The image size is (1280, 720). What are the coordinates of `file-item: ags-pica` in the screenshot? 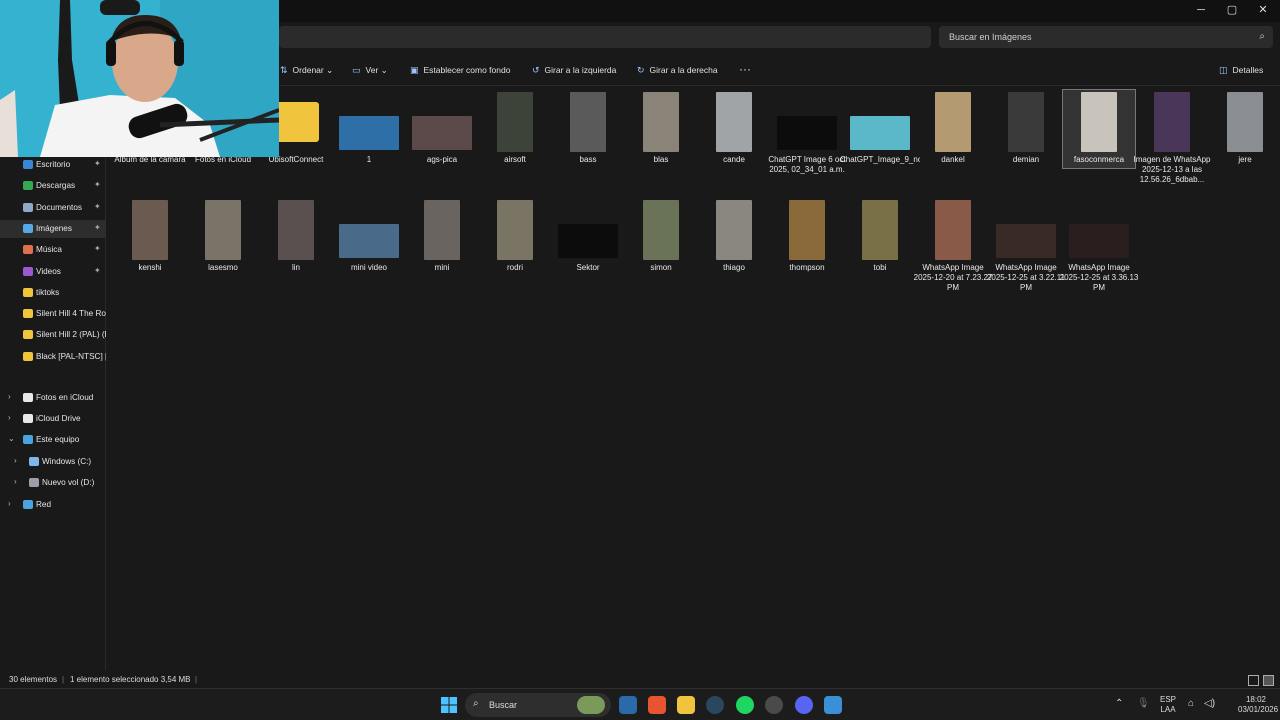 It's located at (442, 129).